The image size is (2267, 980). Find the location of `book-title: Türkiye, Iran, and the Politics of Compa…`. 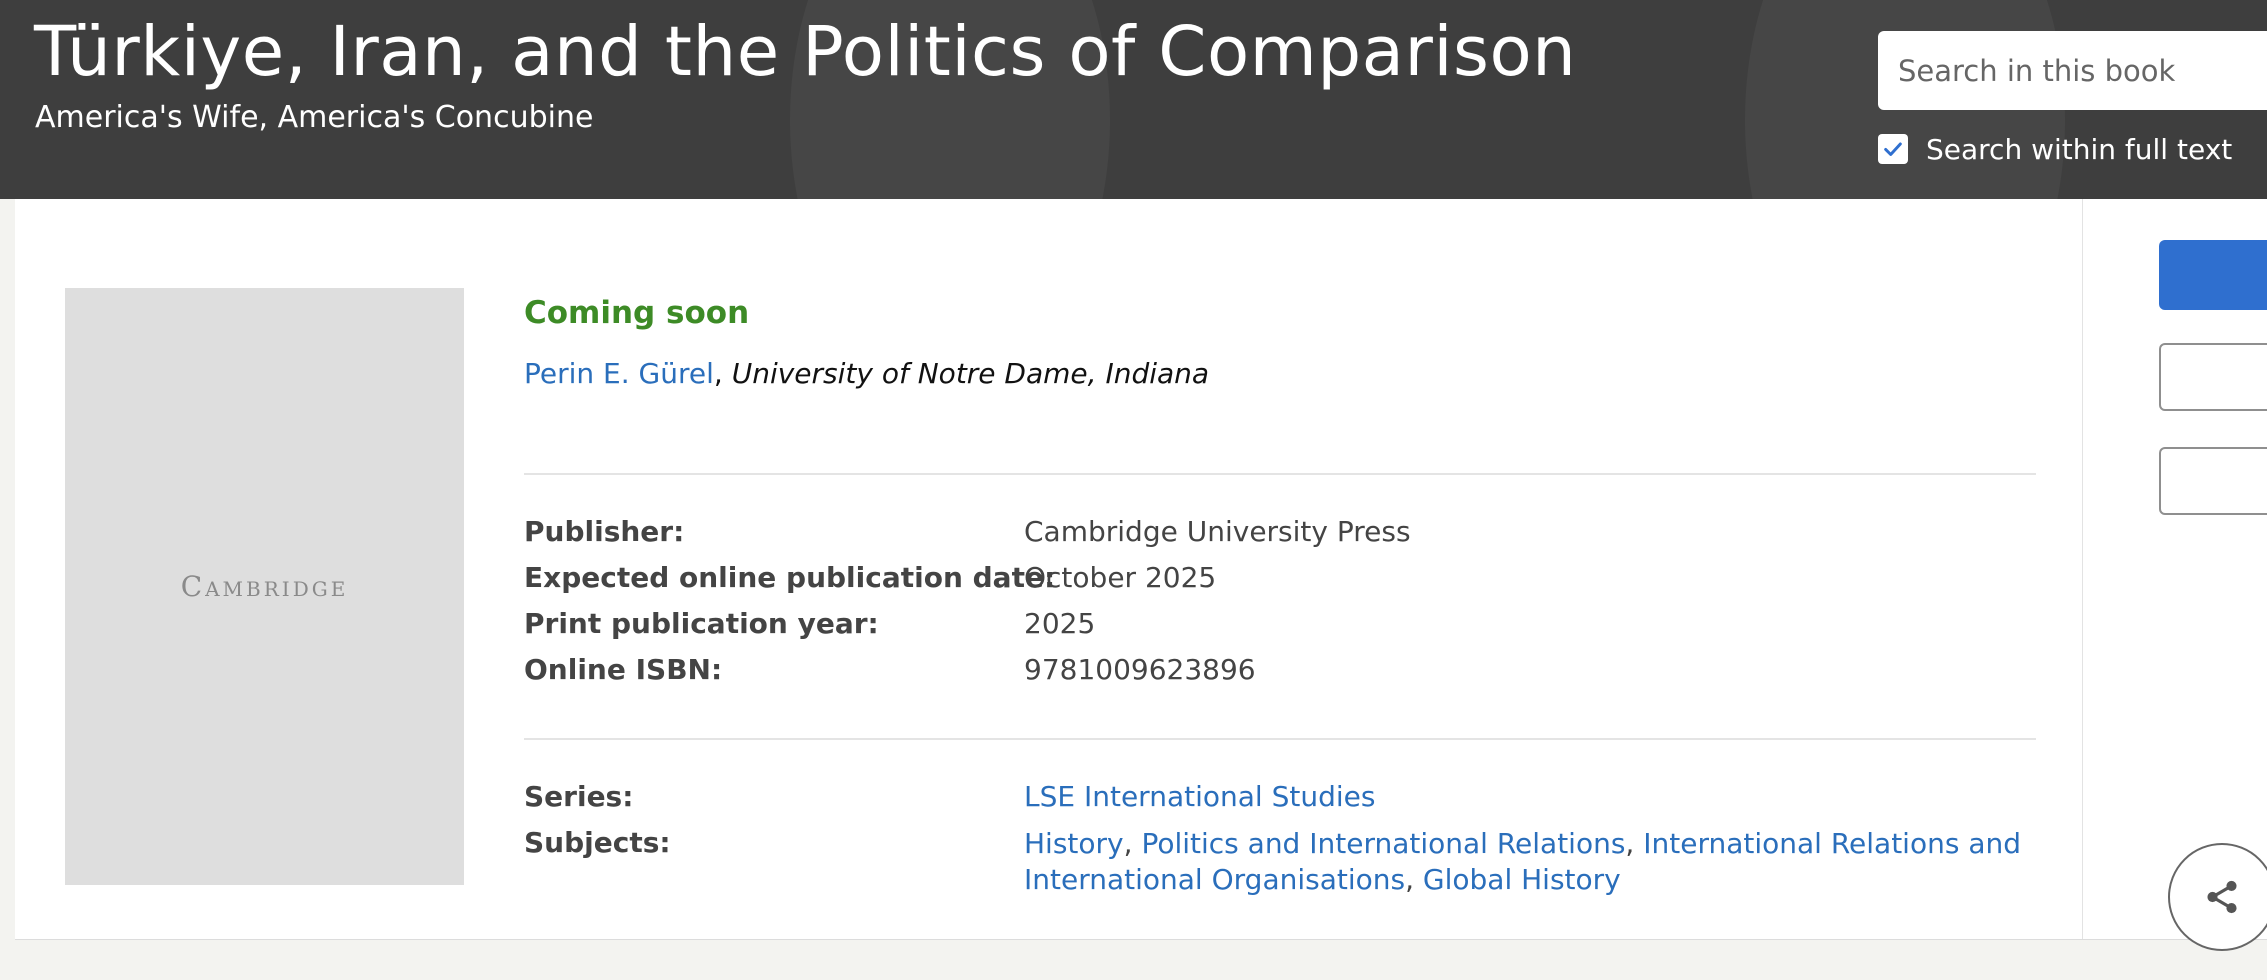

book-title: Türkiye, Iran, and the Politics of Compa… is located at coordinates (805, 52).